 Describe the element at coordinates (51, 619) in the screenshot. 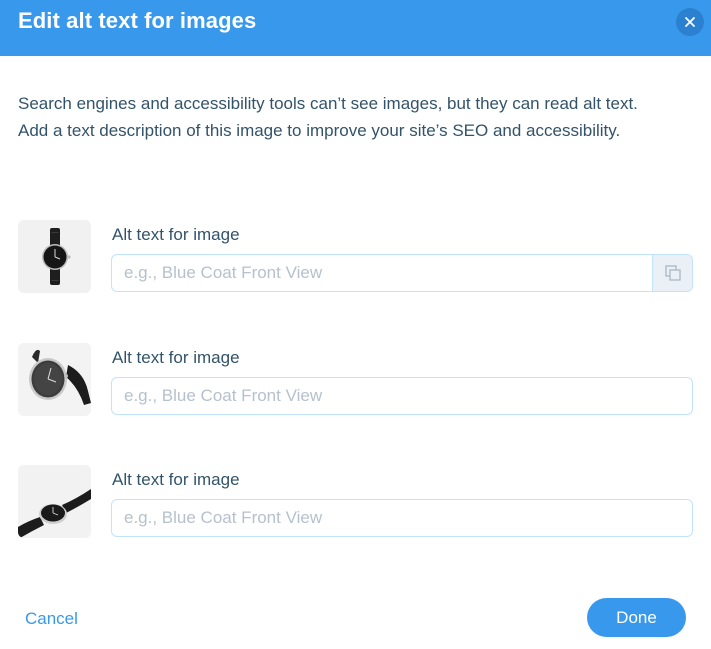

I see `cancel-button: Cancel` at that location.